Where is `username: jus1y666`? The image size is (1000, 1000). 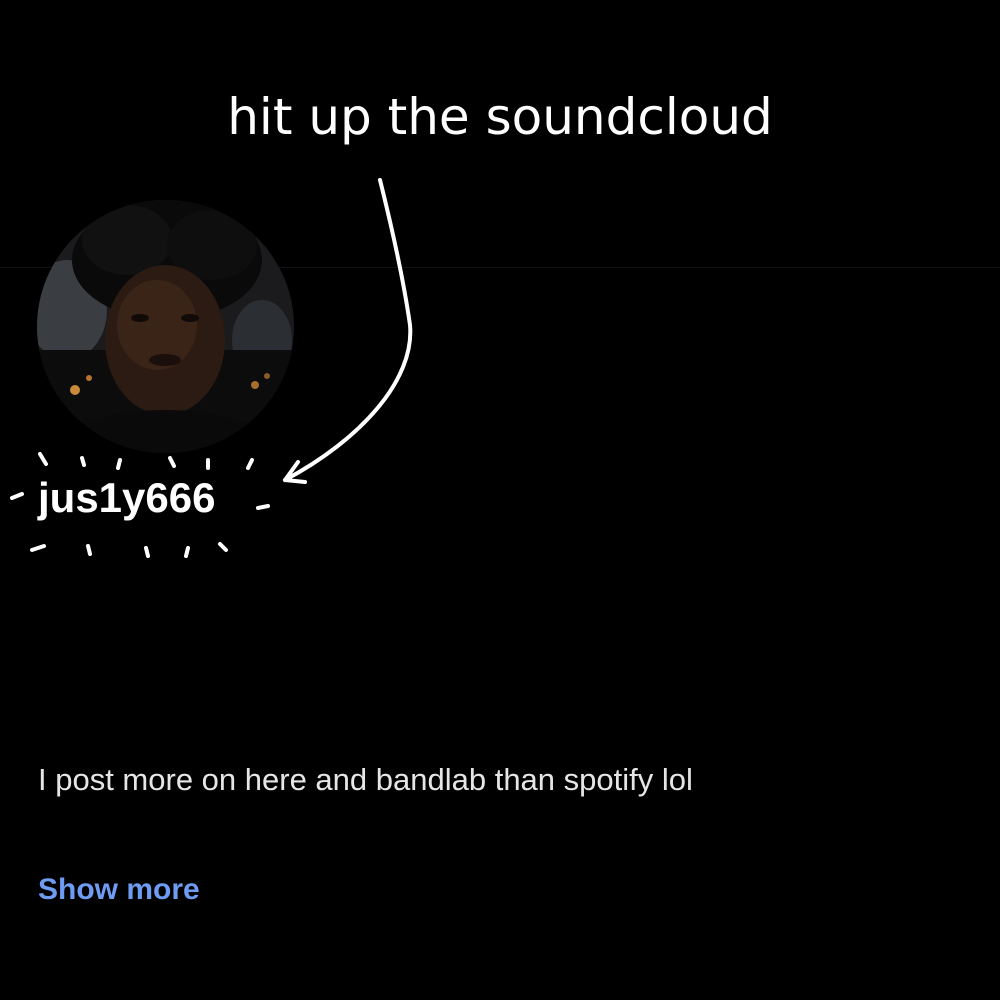 username: jus1y666 is located at coordinates (127, 497).